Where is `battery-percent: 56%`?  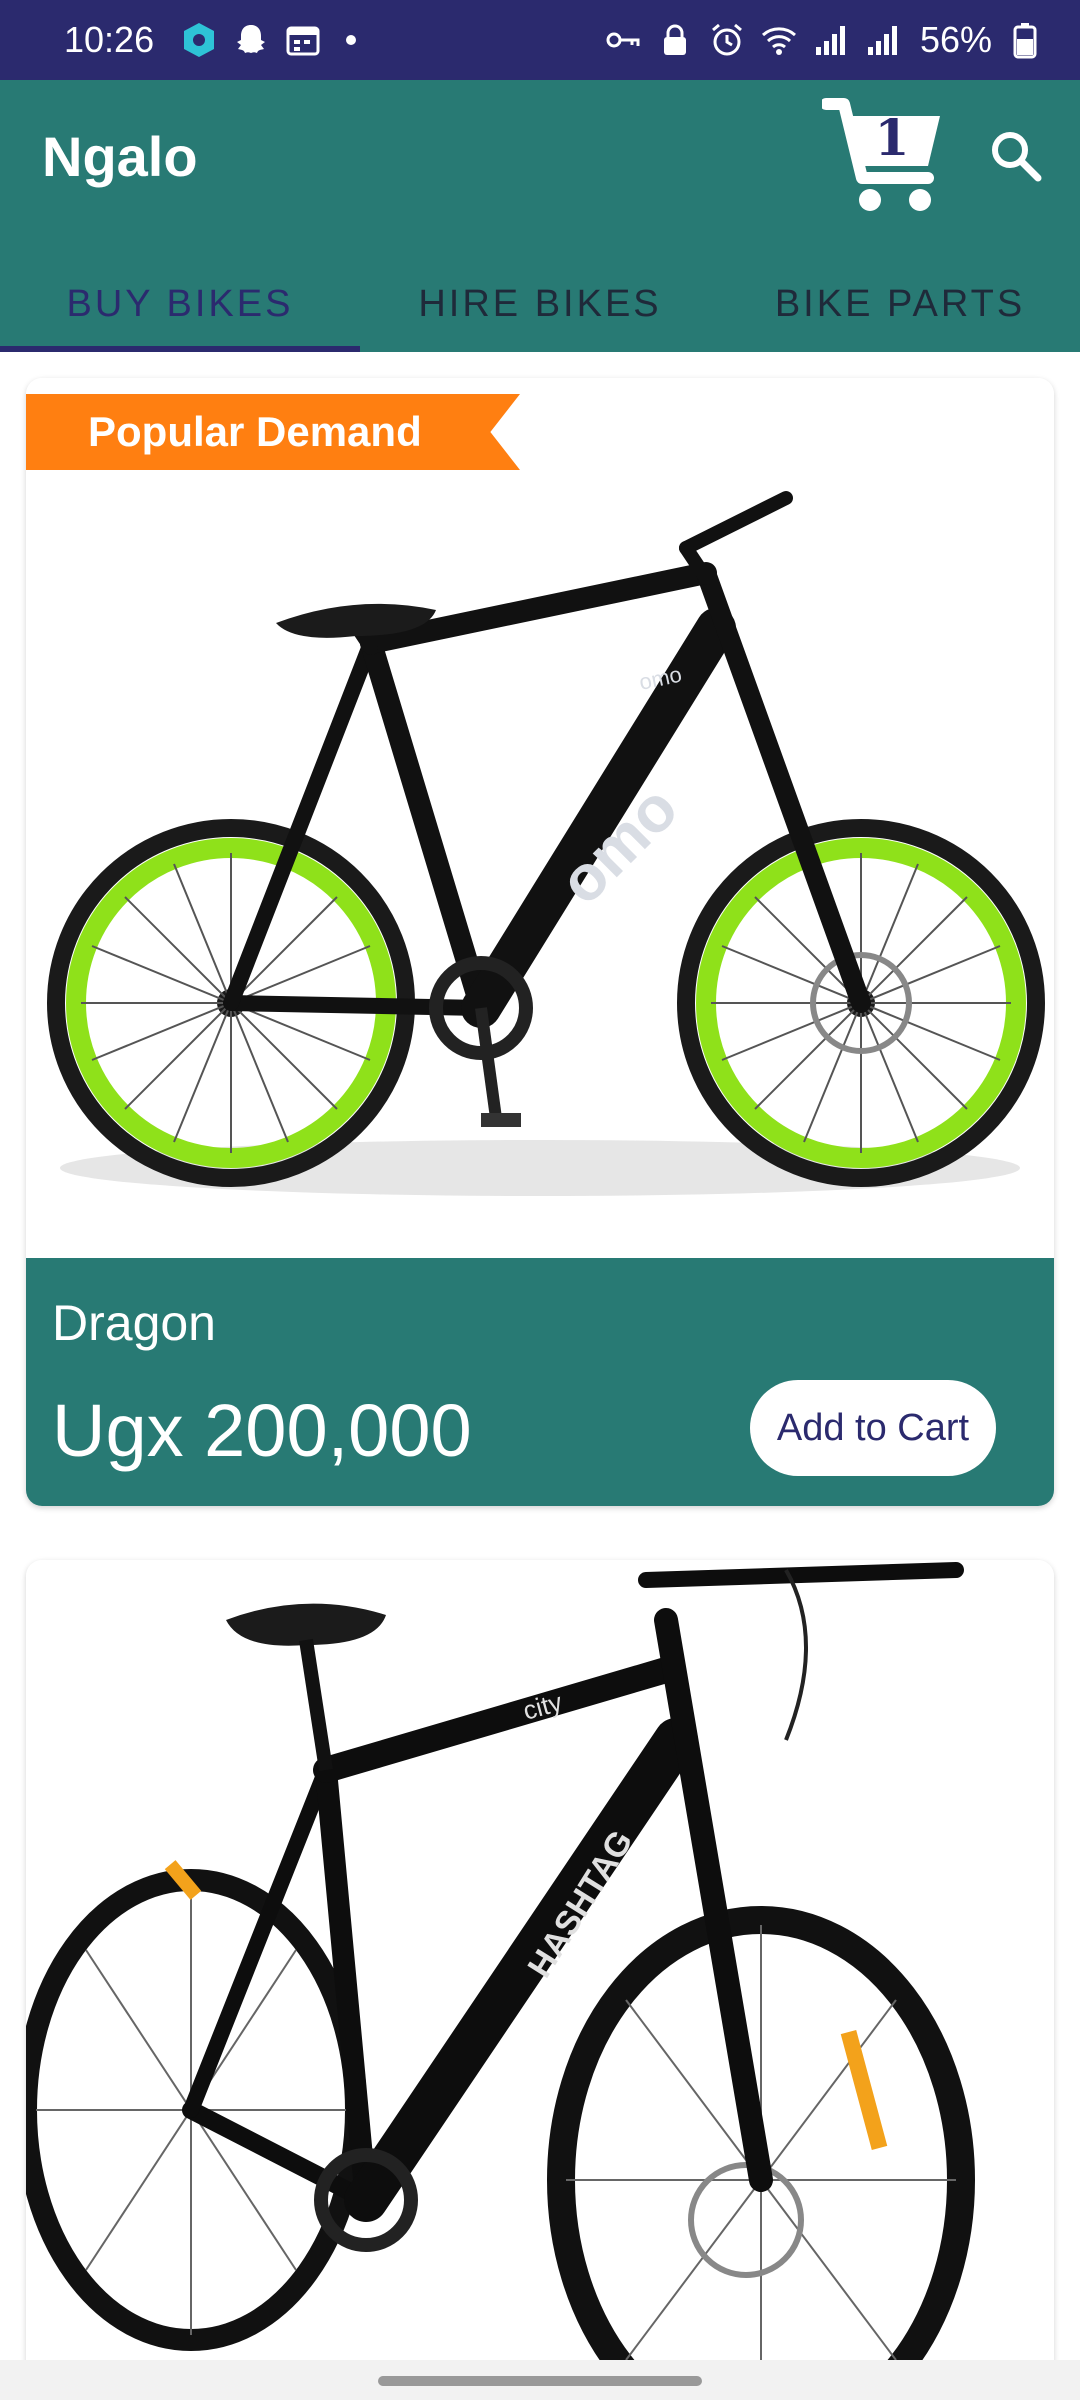 battery-percent: 56% is located at coordinates (955, 39).